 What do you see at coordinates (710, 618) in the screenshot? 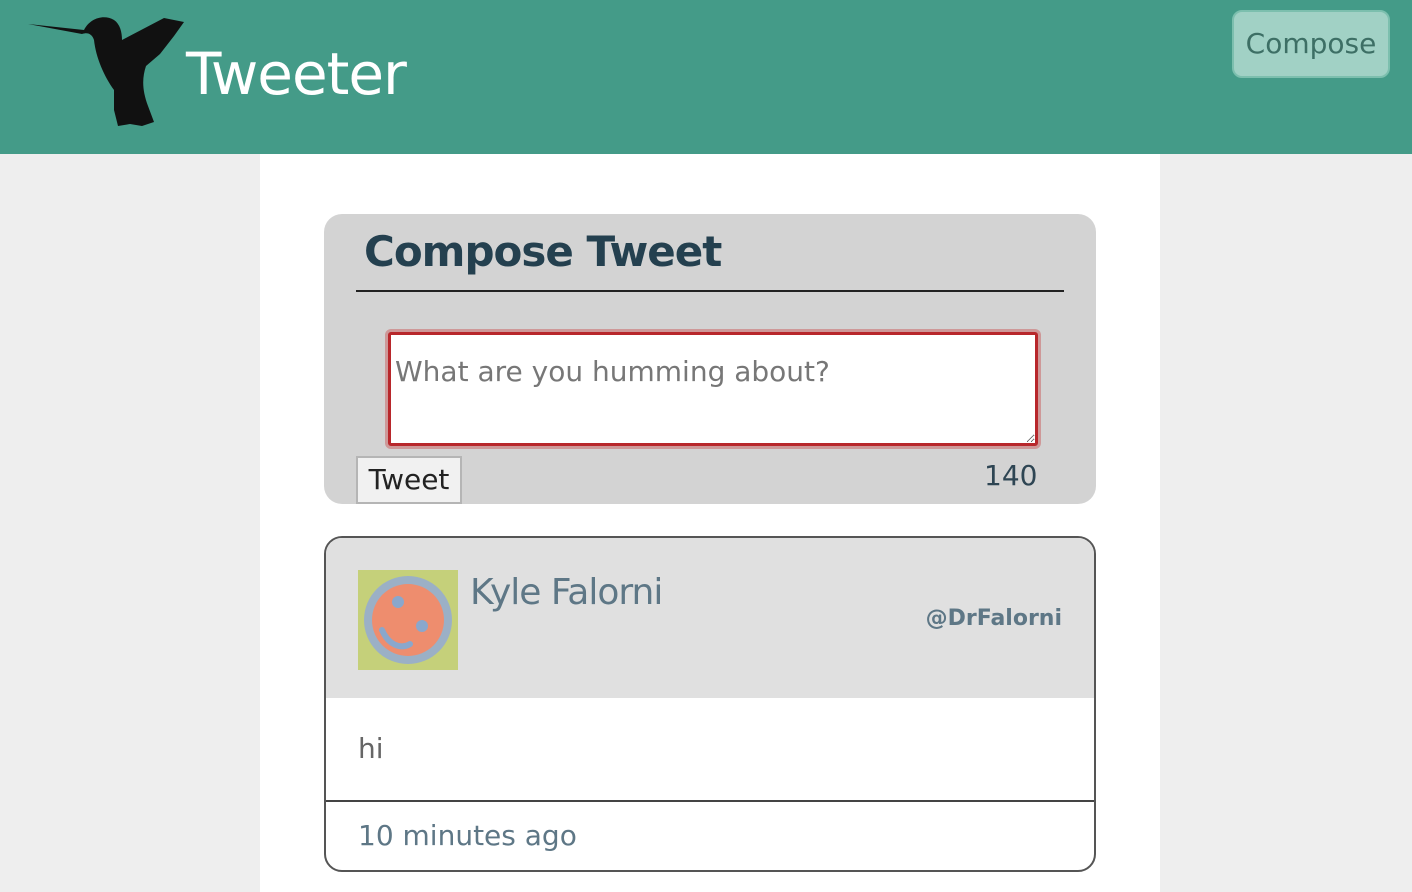
I see `tweet-header: Kyle Falorni @DrFalorni` at bounding box center [710, 618].